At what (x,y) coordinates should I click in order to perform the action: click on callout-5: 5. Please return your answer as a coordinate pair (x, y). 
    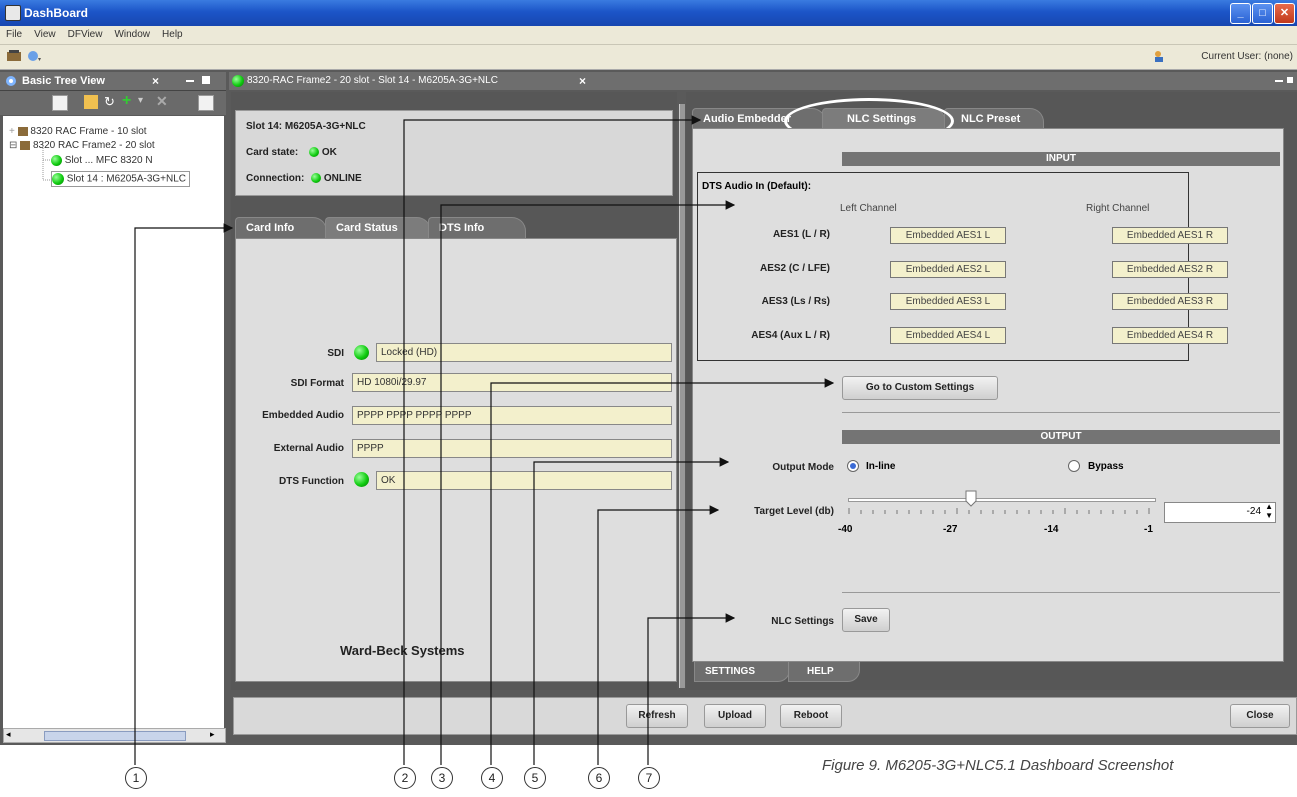
    Looking at the image, I should click on (535, 778).